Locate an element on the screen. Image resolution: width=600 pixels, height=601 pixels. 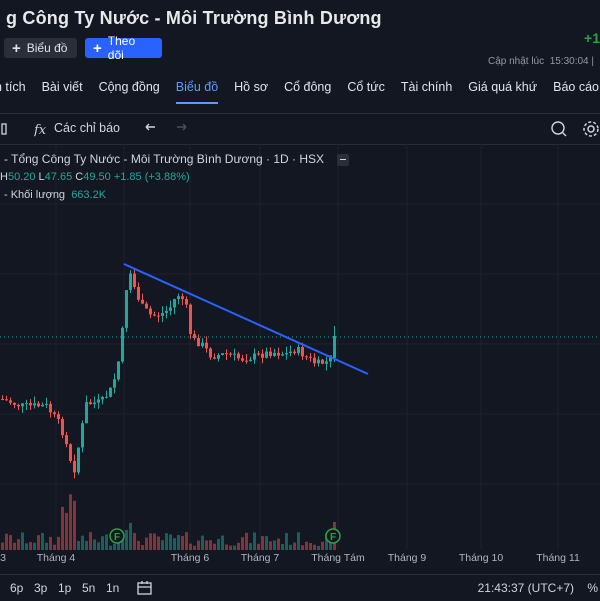
volume-legend: - Khối lượng 663.2K is located at coordinates (55, 195).